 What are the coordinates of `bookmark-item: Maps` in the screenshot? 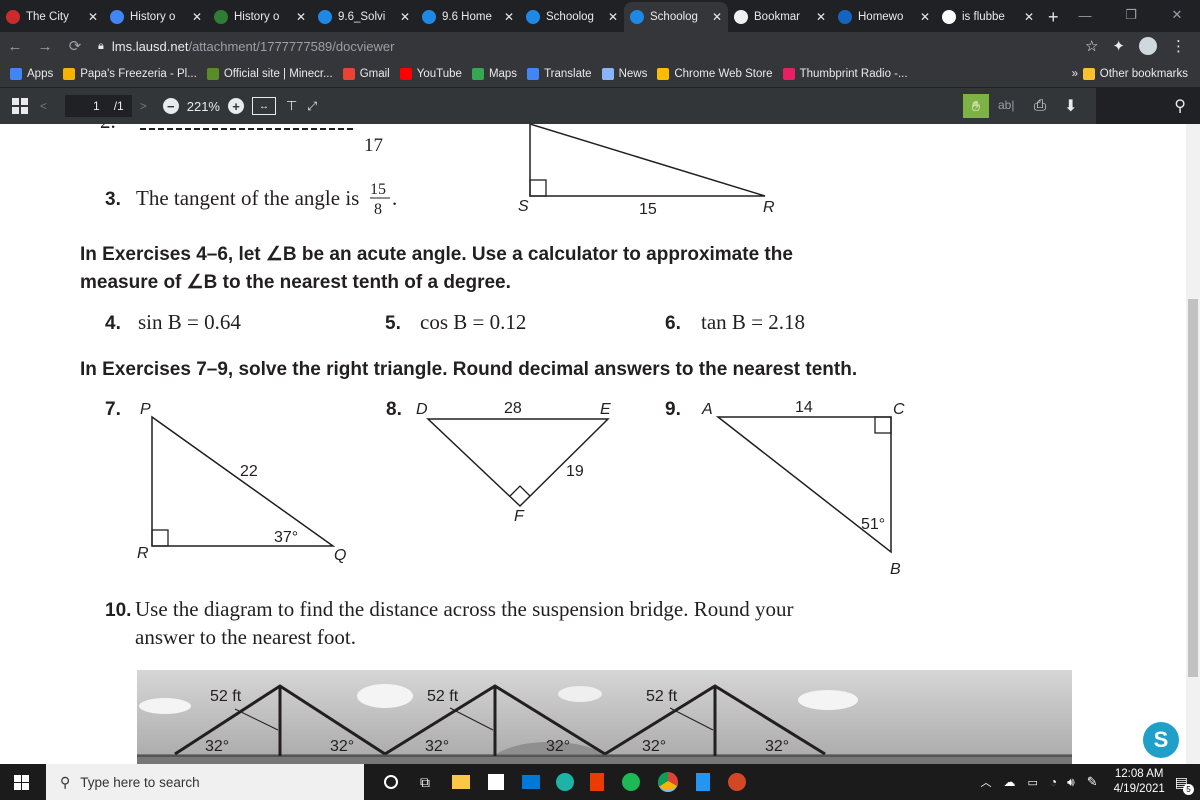 It's located at (494, 73).